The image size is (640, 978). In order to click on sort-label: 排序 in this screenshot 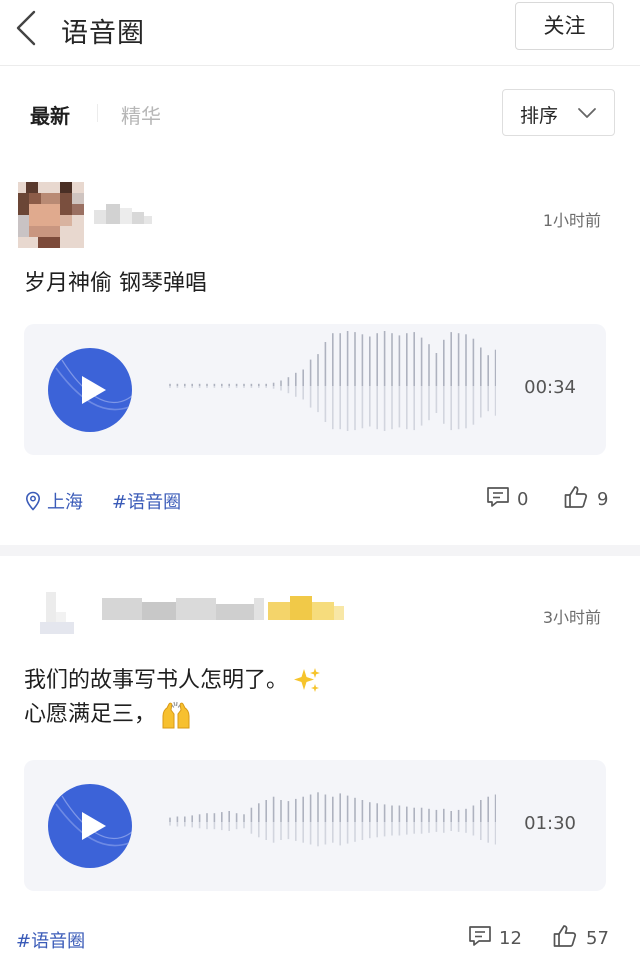, I will do `click(539, 116)`.